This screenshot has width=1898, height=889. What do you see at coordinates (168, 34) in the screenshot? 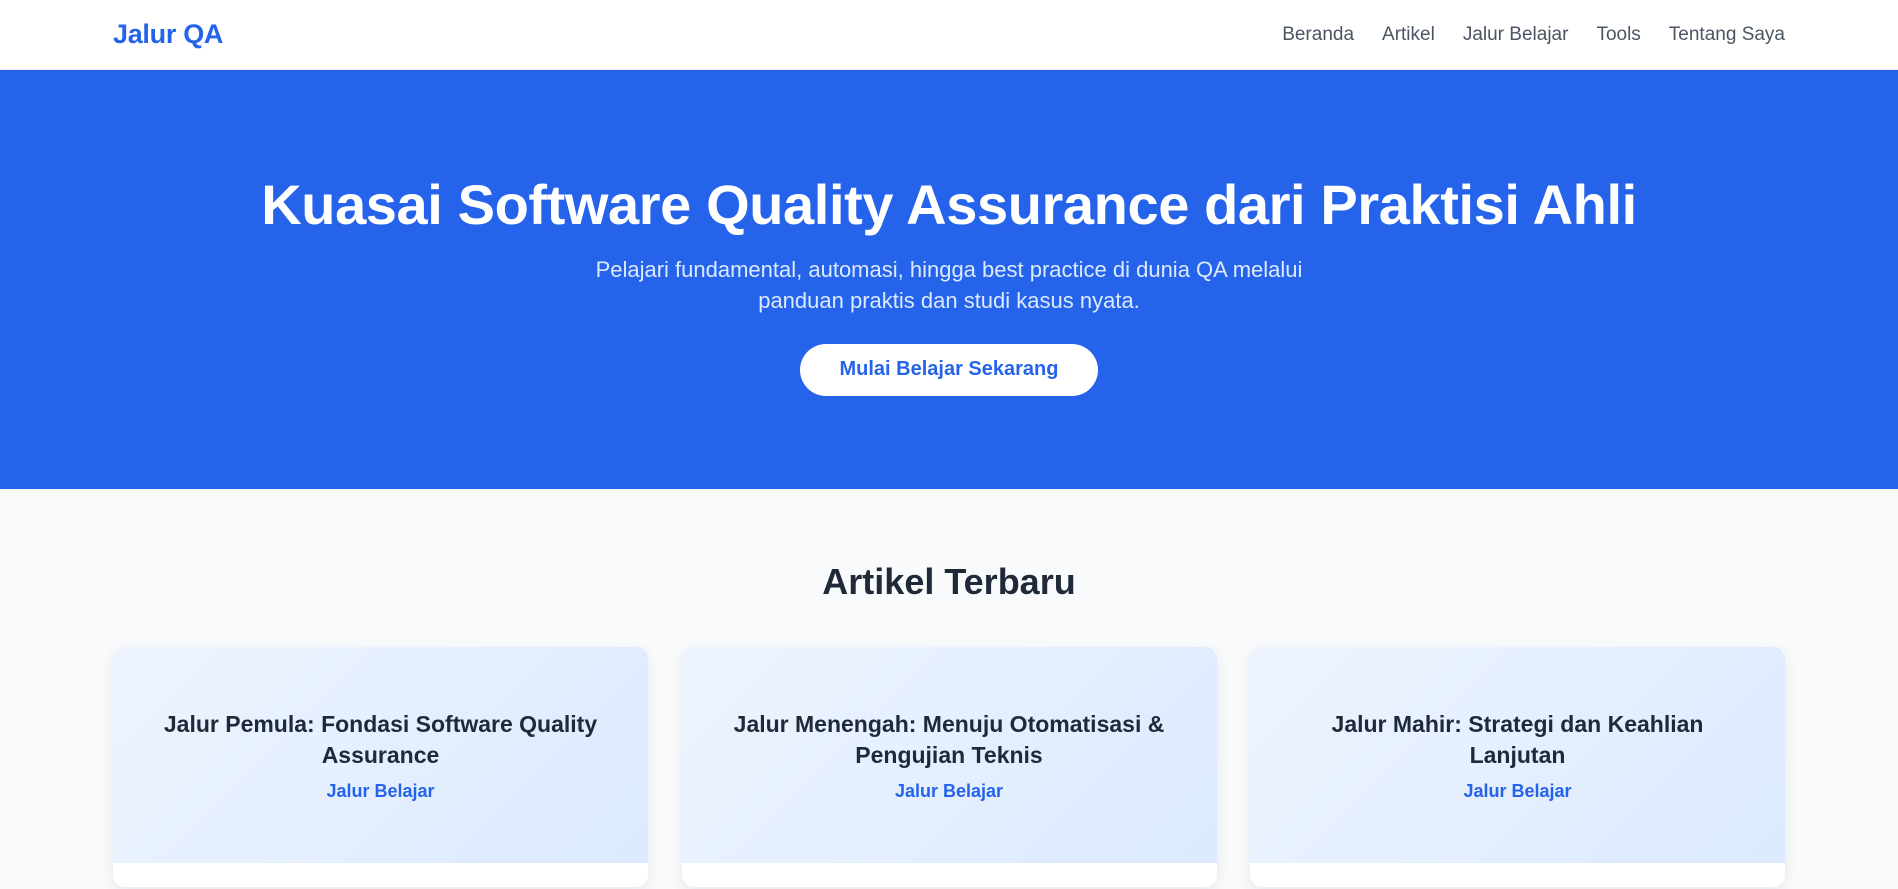
I see `site-logo: Jalur QA` at bounding box center [168, 34].